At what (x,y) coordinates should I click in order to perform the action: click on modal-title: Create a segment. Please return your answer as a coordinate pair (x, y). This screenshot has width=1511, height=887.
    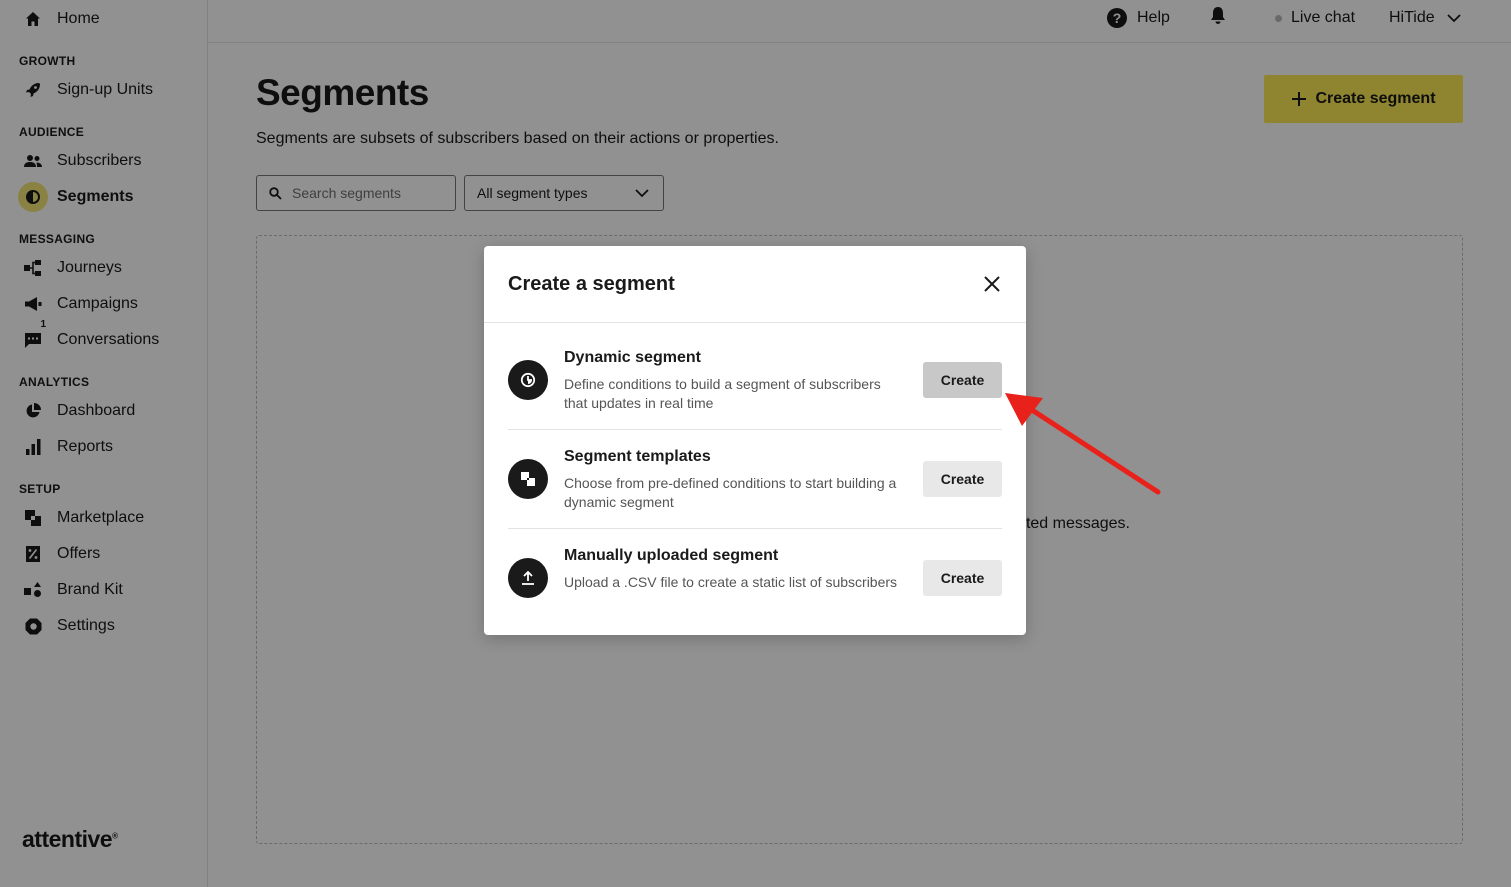
    Looking at the image, I should click on (591, 284).